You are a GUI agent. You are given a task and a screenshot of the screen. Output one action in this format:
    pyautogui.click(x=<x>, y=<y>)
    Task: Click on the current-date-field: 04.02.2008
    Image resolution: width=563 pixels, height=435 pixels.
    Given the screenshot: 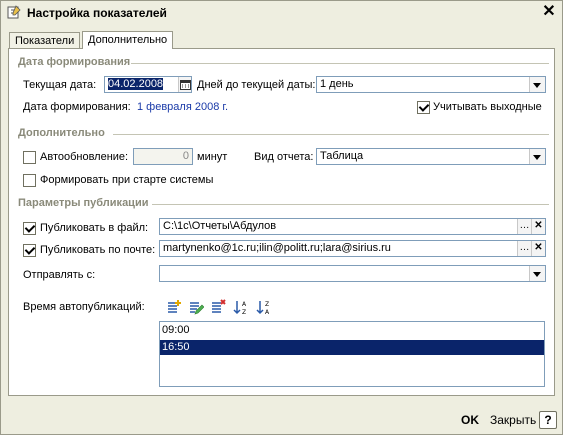 What is the action you would take?
    pyautogui.click(x=148, y=84)
    